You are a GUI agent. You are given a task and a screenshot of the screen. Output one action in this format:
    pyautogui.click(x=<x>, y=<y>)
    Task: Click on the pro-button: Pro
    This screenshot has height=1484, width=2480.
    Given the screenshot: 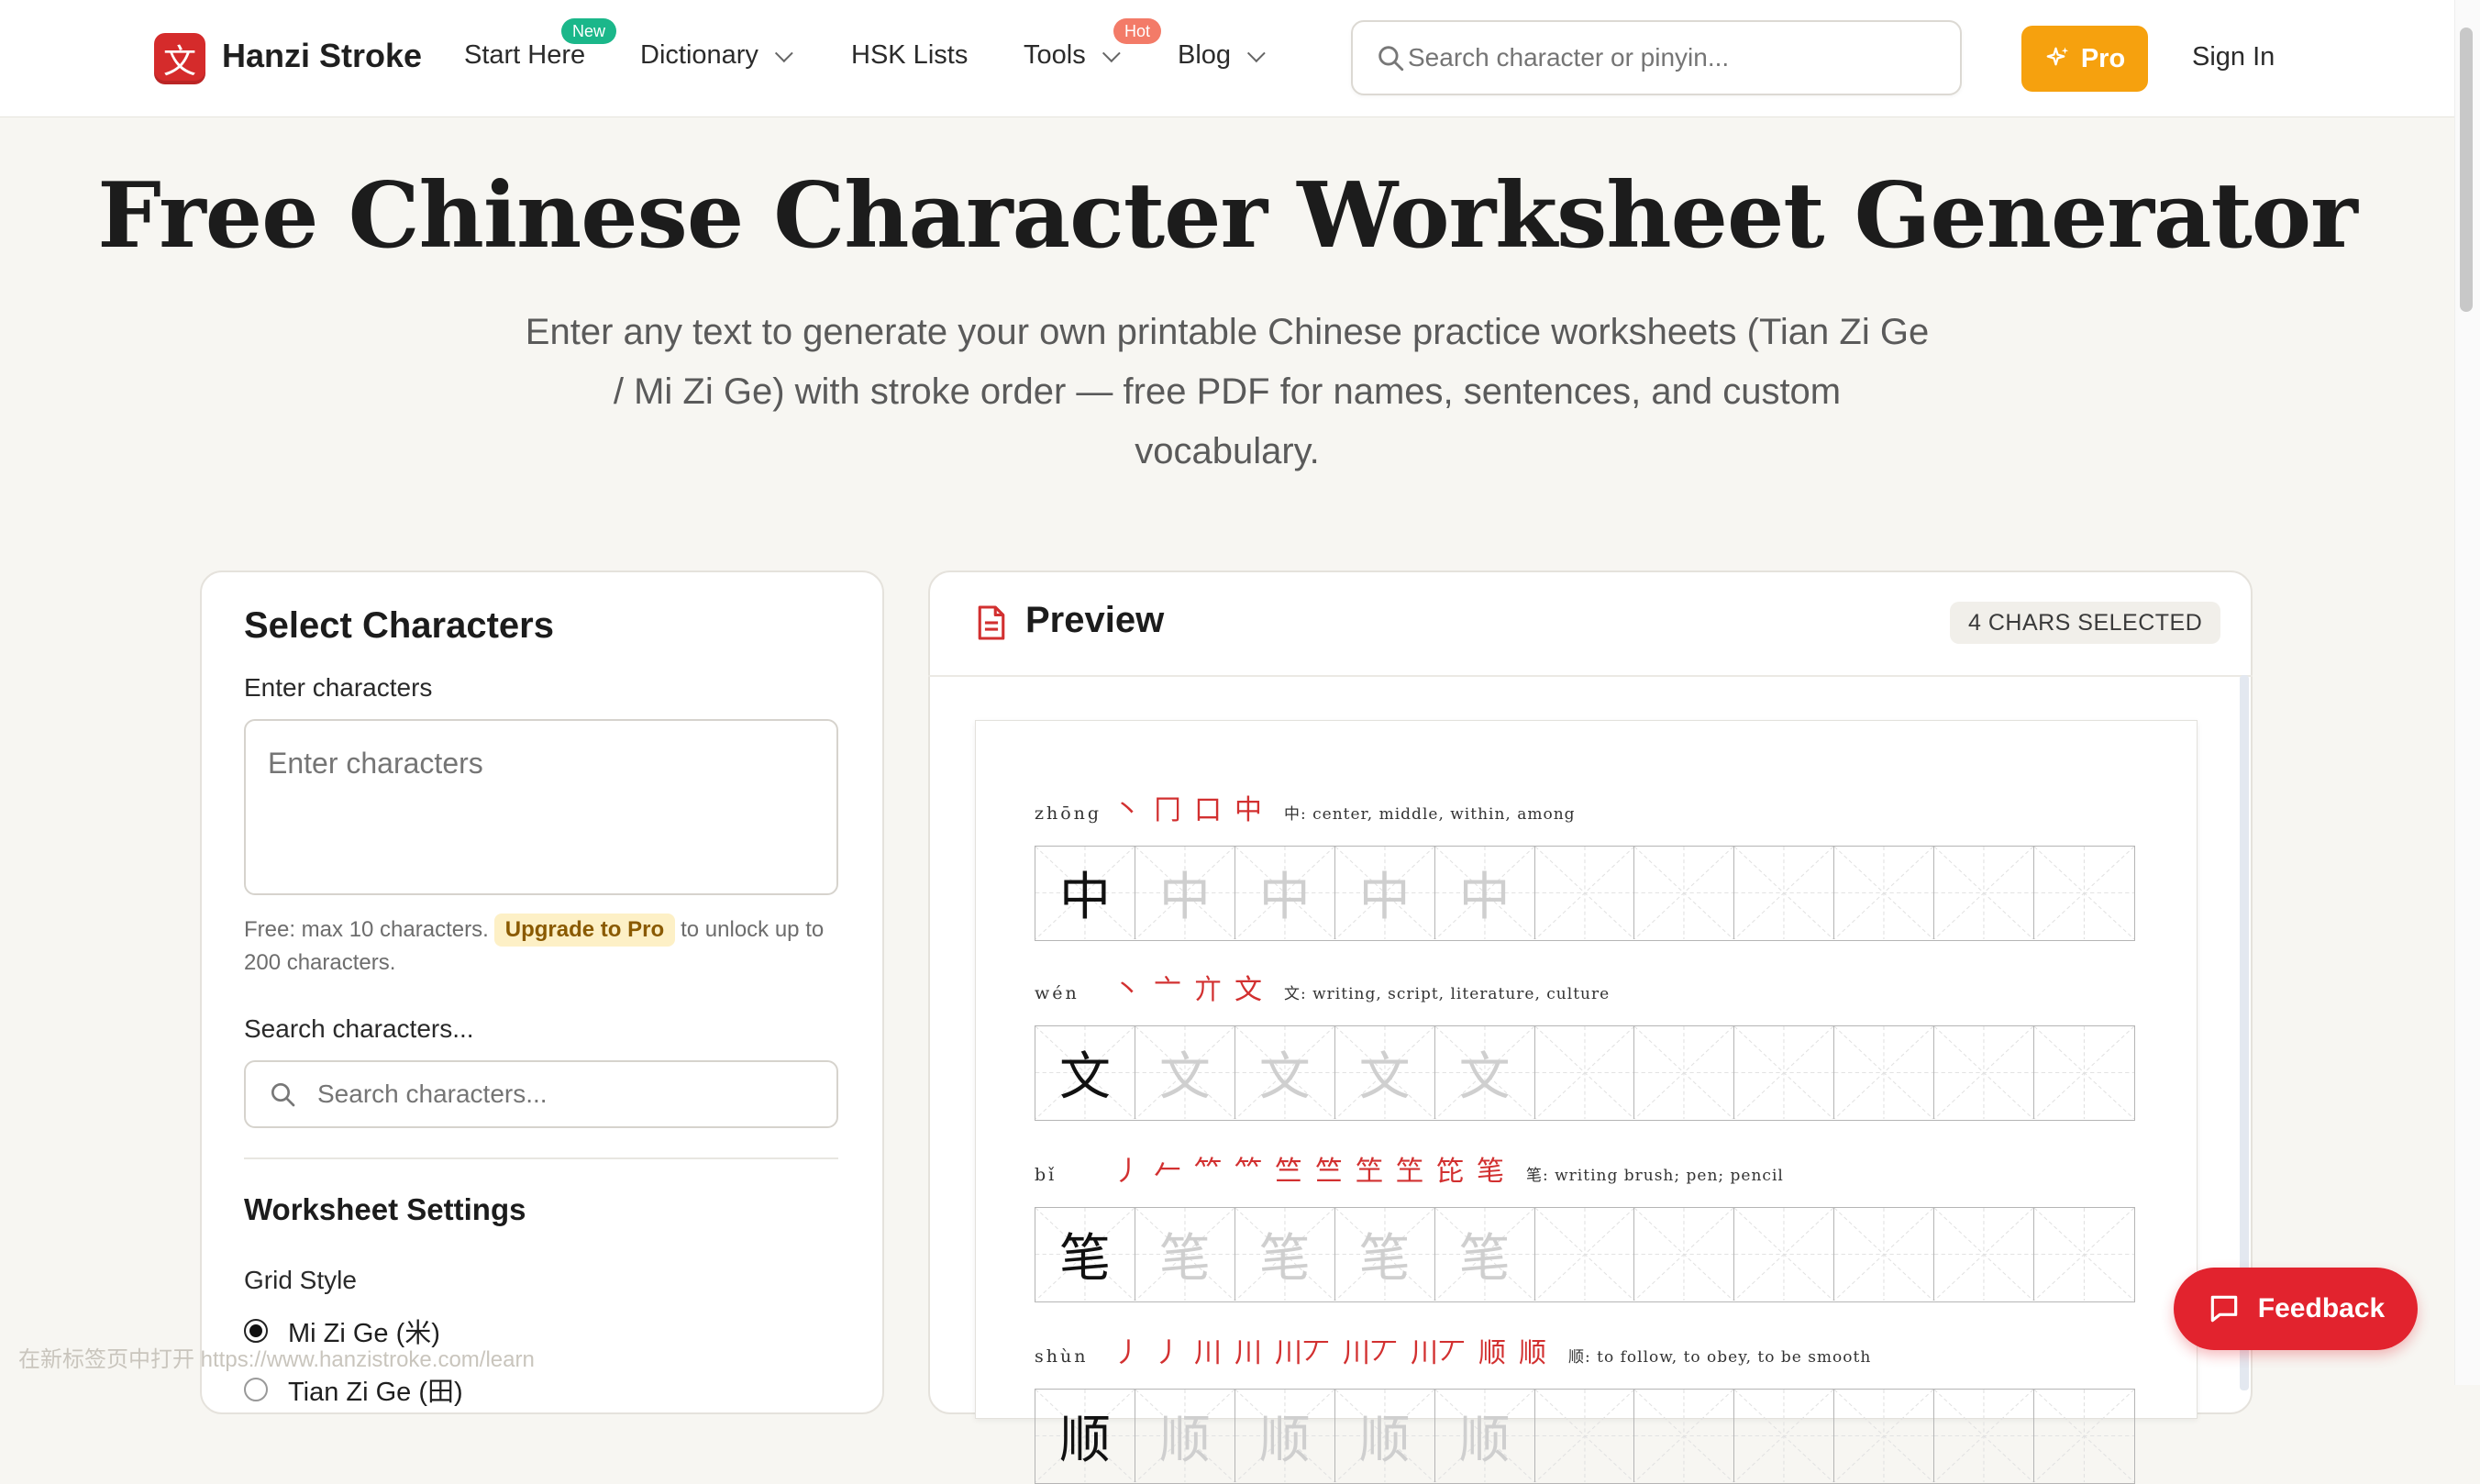 What is the action you would take?
    pyautogui.click(x=2085, y=59)
    